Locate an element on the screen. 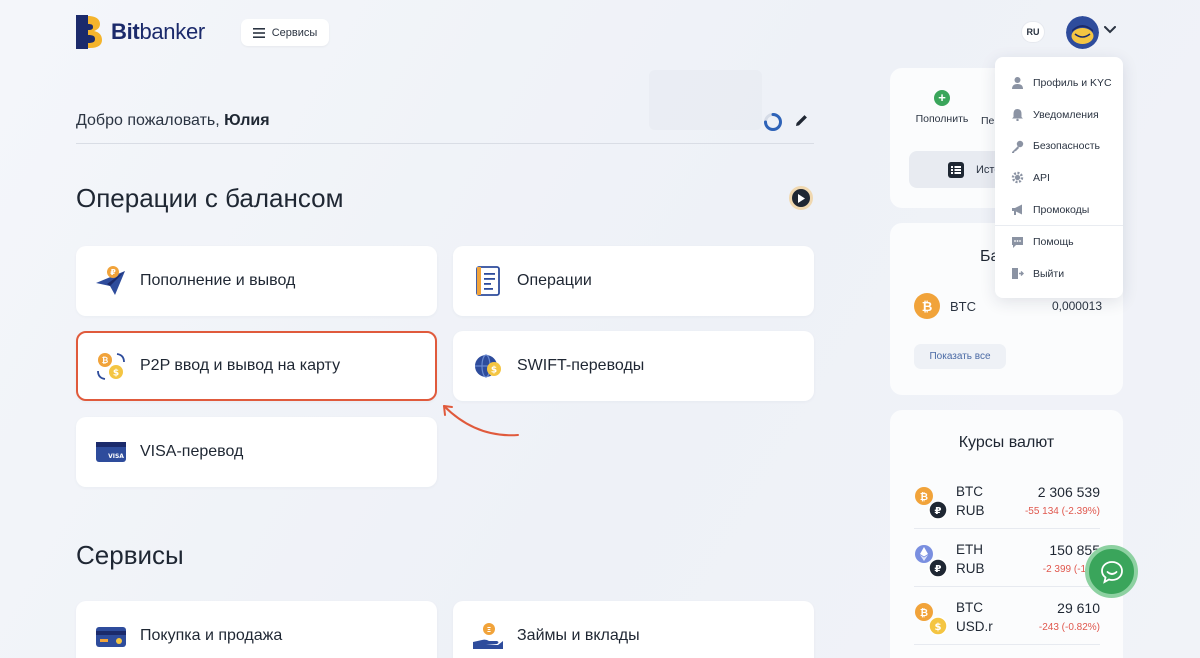  card-label: Операции is located at coordinates (554, 280).